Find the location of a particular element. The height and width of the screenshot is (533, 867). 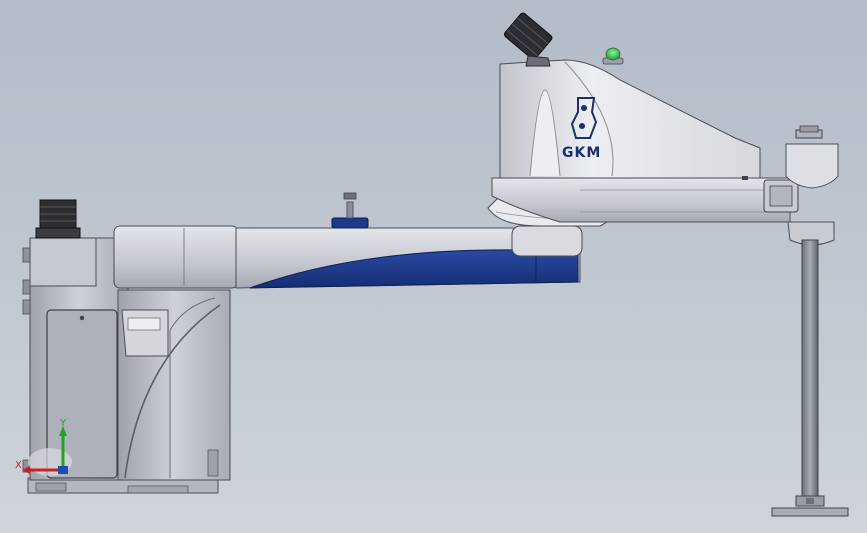

status-indicator-light is located at coordinates (613, 56).